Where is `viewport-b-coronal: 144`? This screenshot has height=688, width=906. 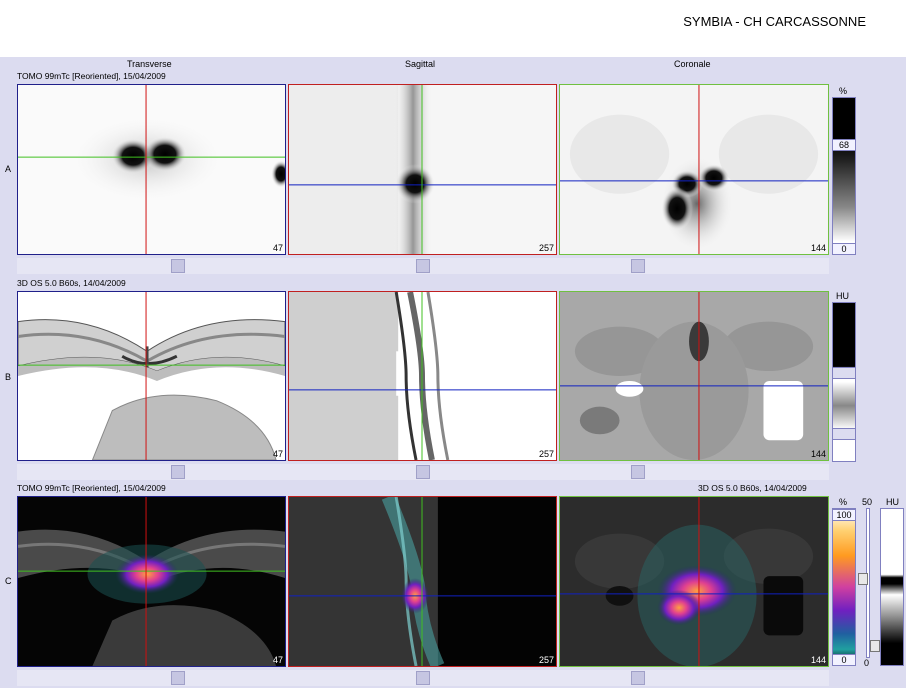 viewport-b-coronal: 144 is located at coordinates (694, 376).